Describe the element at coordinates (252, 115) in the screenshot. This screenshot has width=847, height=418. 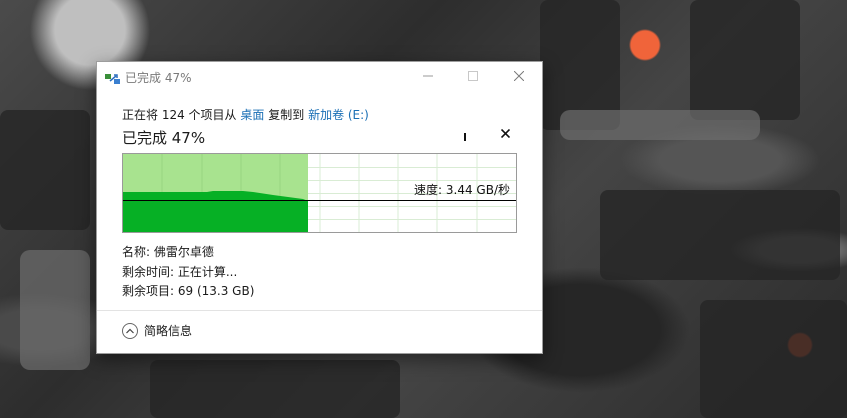
I see `source-link: 桌面` at that location.